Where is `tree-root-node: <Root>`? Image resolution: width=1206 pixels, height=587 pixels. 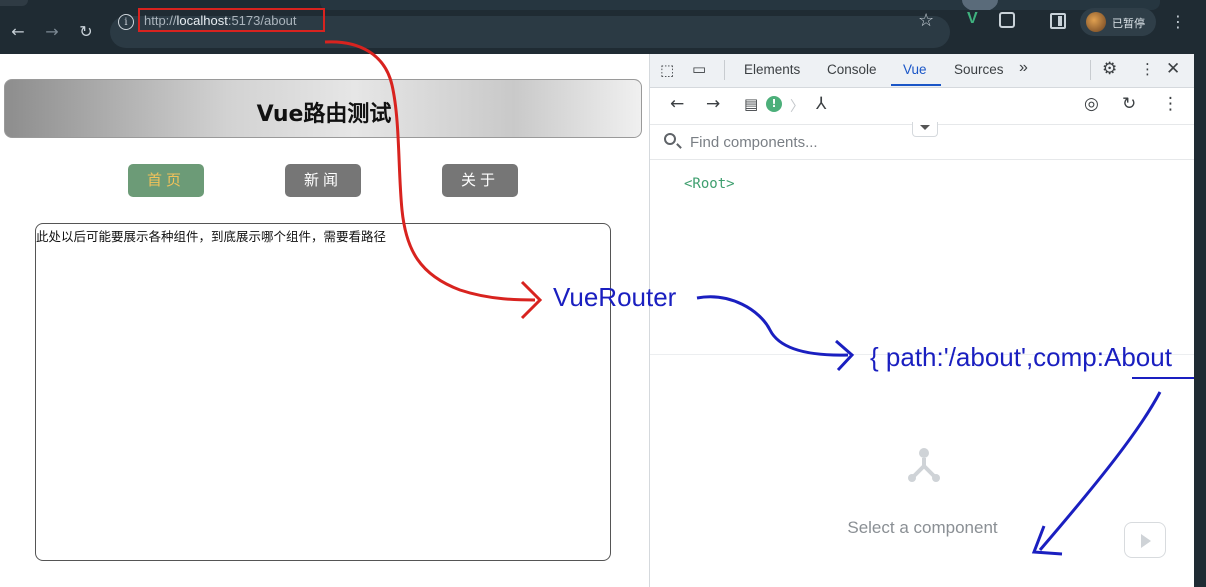 tree-root-node: <Root> is located at coordinates (709, 184).